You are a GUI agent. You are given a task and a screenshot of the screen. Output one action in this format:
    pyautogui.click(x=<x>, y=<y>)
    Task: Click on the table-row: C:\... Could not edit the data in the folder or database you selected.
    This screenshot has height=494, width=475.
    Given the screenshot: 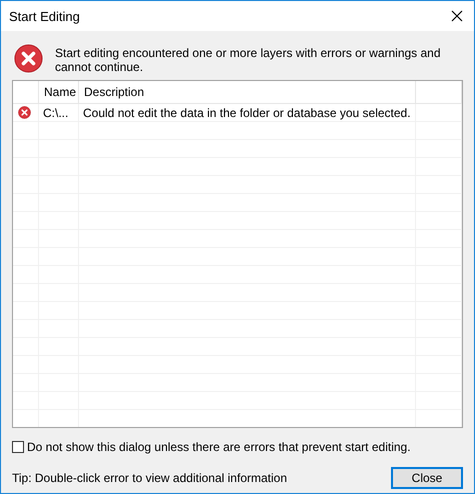 What is the action you would take?
    pyautogui.click(x=237, y=113)
    